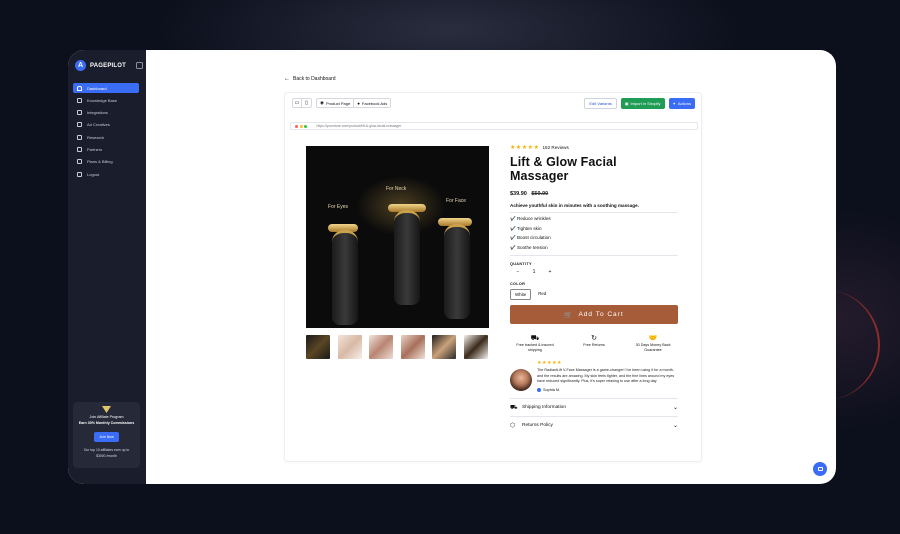 The width and height of the screenshot is (900, 534). What do you see at coordinates (97, 113) in the screenshot?
I see `sidebar-item-label: Integrations` at bounding box center [97, 113].